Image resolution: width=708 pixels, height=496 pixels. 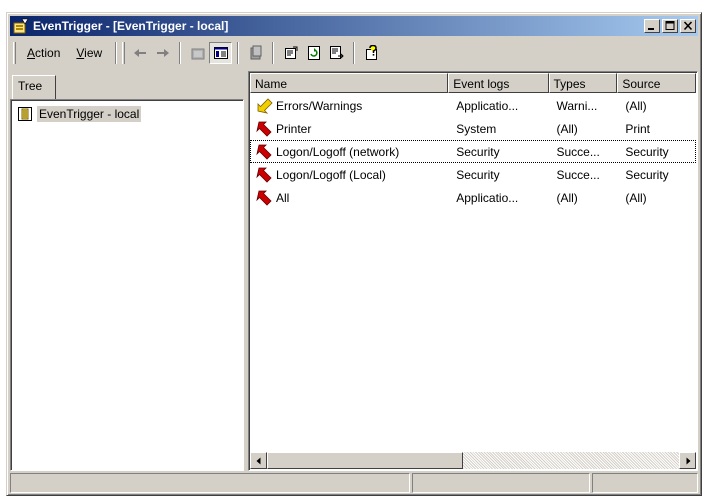 I want to click on forward-button, so click(x=162, y=53).